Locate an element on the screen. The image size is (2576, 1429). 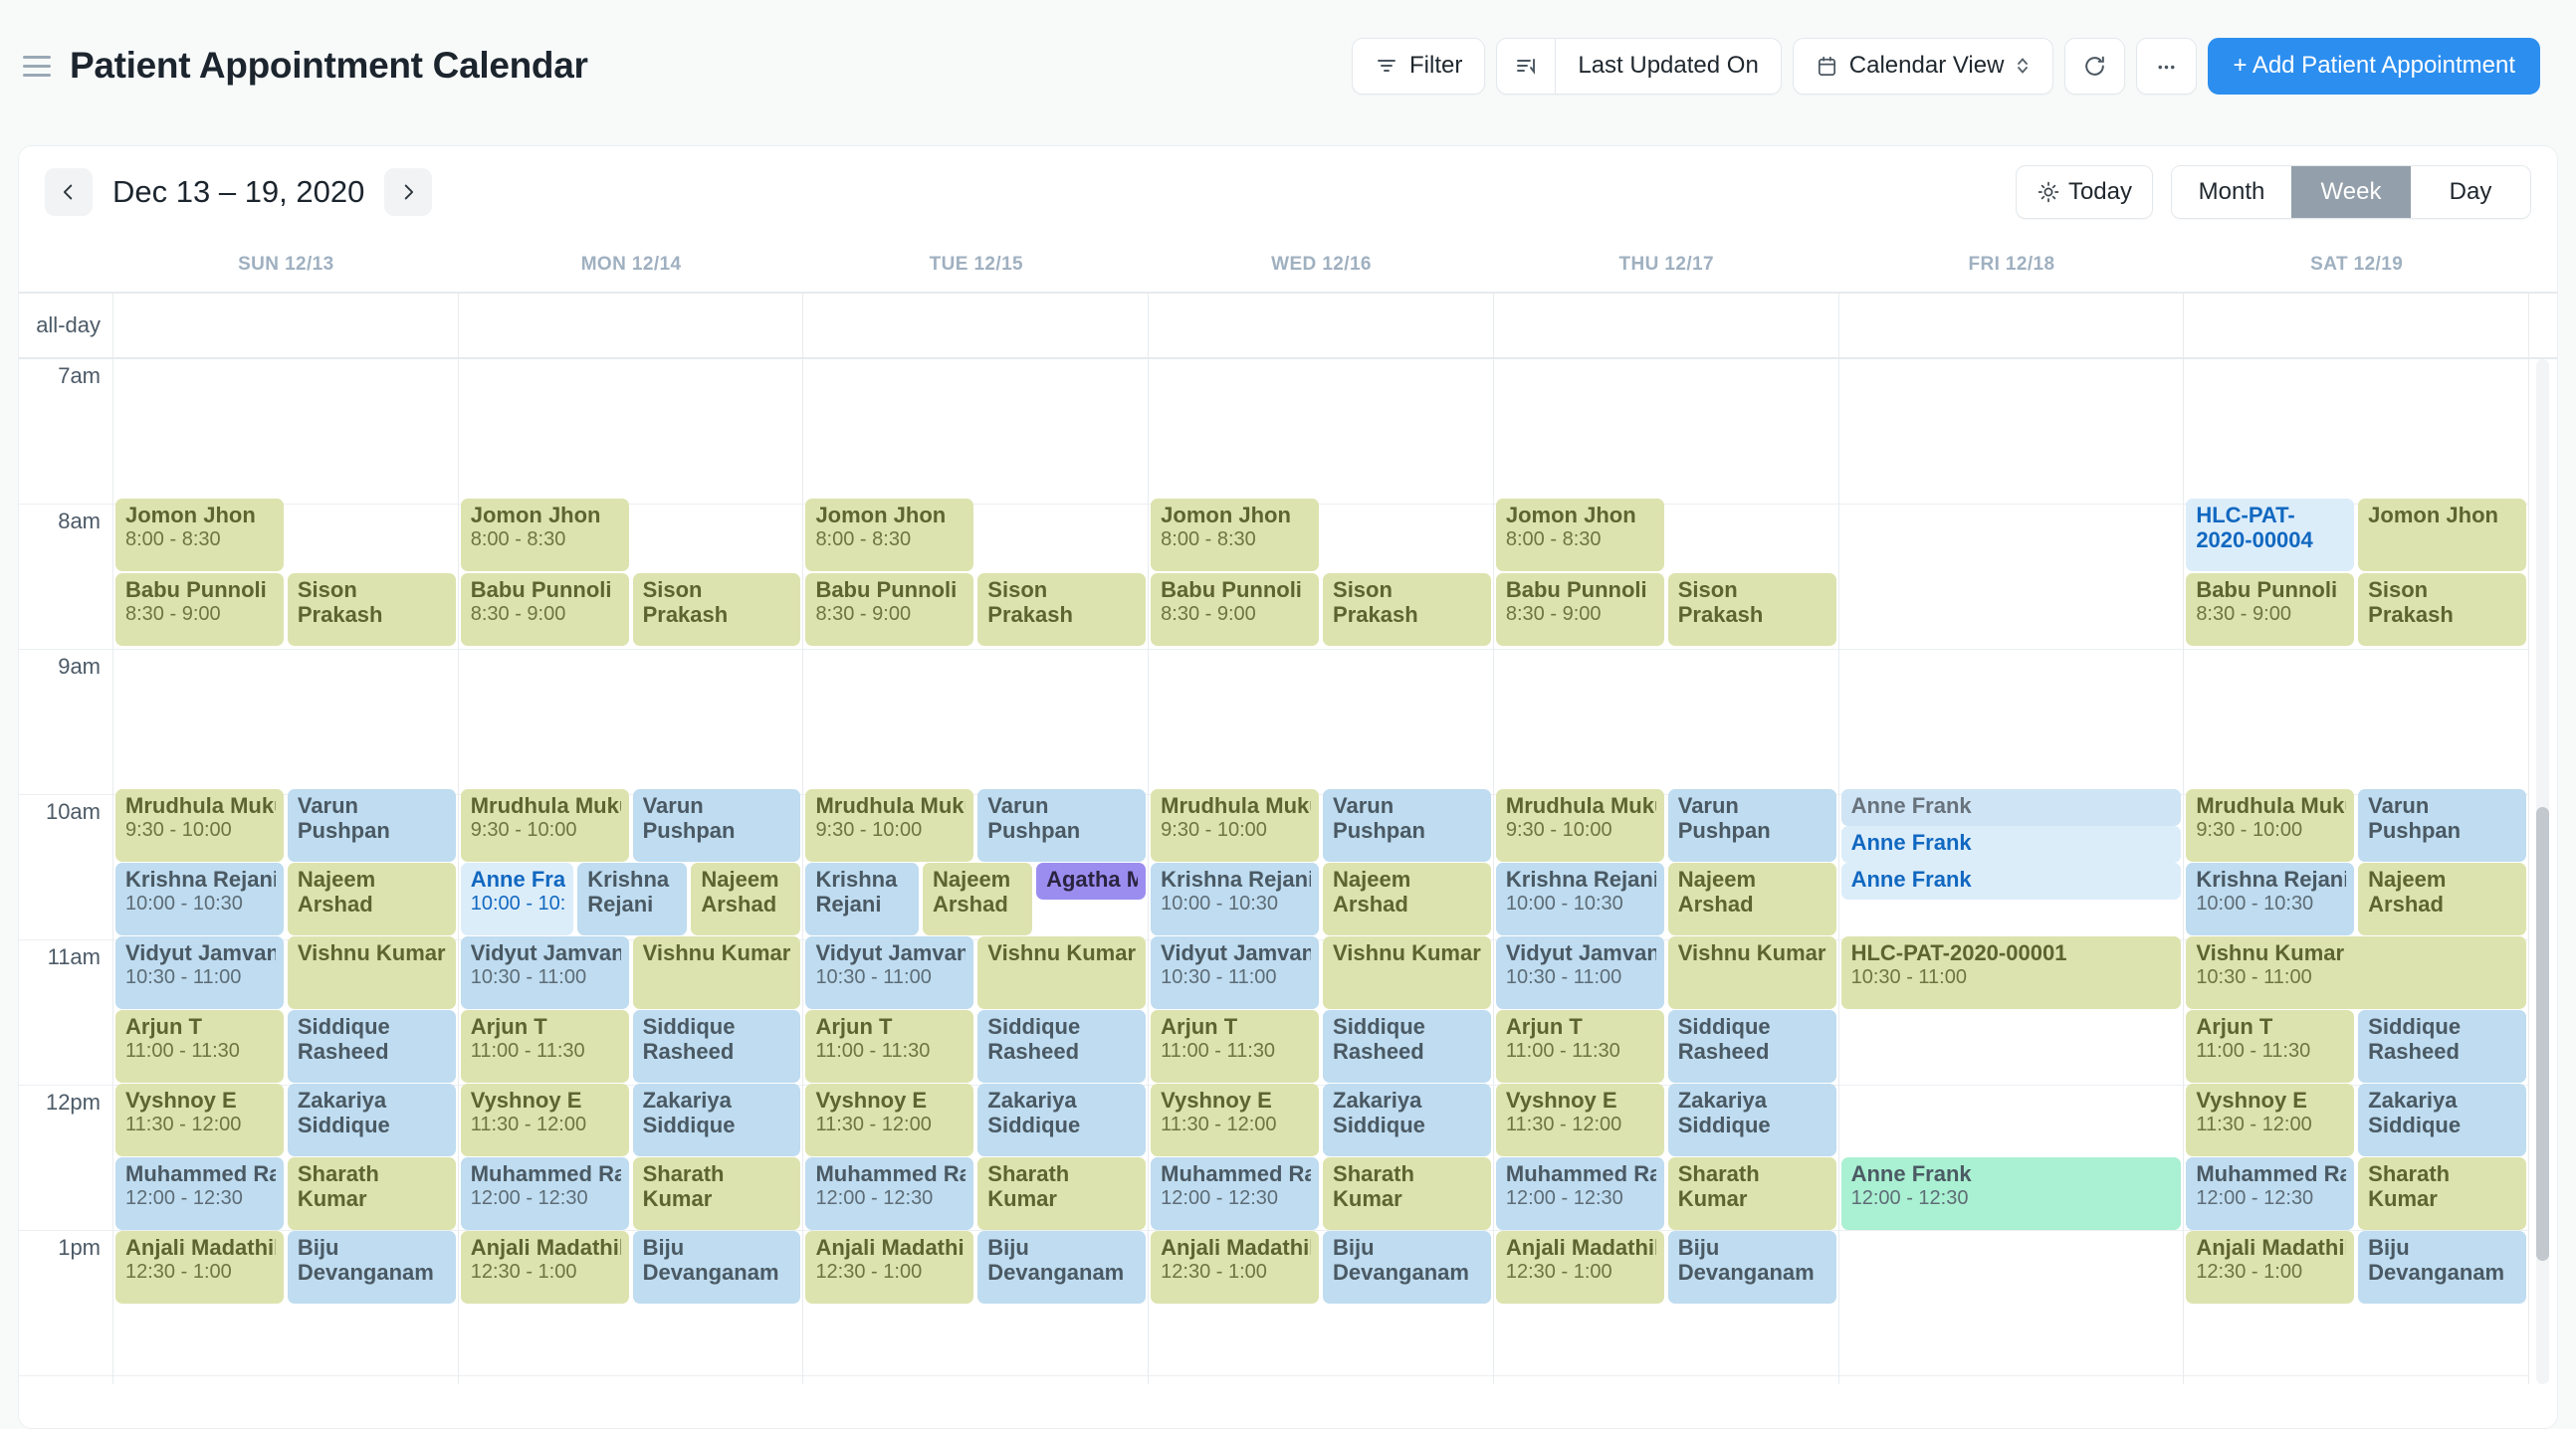
scrollbar-thumb is located at coordinates (2543, 1034).